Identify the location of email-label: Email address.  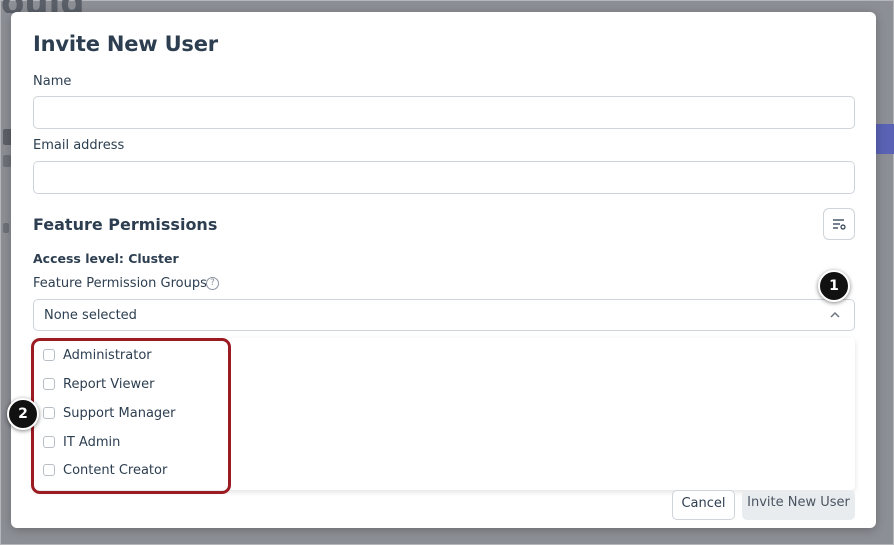
(79, 145).